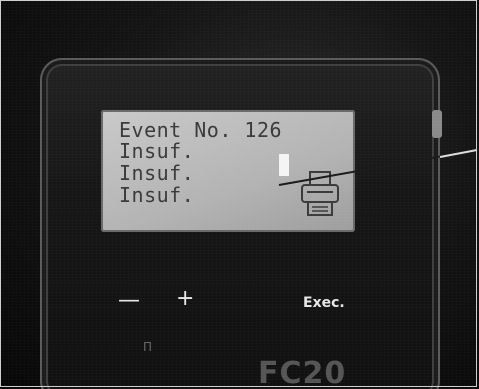 The height and width of the screenshot is (389, 479). What do you see at coordinates (378, 167) in the screenshot?
I see `annotation-pointer-line` at bounding box center [378, 167].